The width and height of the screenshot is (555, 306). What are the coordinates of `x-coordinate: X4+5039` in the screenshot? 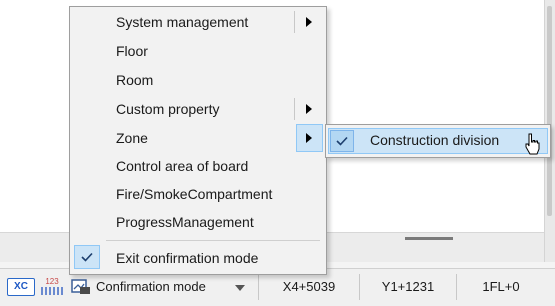 It's located at (308, 287).